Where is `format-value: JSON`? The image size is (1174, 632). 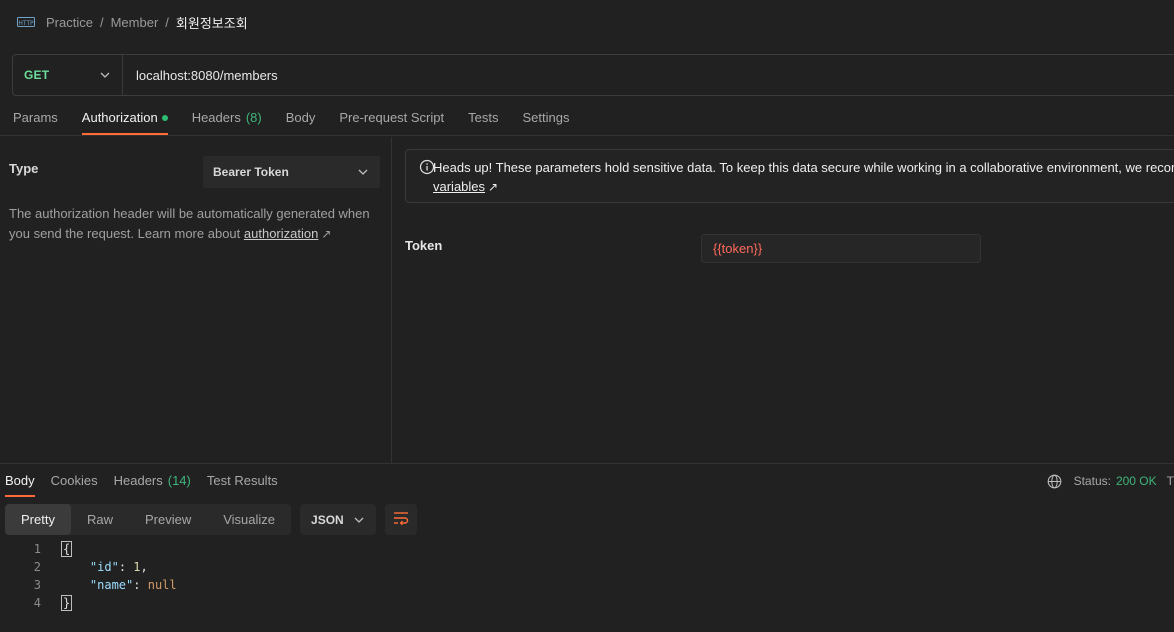
format-value: JSON is located at coordinates (327, 519).